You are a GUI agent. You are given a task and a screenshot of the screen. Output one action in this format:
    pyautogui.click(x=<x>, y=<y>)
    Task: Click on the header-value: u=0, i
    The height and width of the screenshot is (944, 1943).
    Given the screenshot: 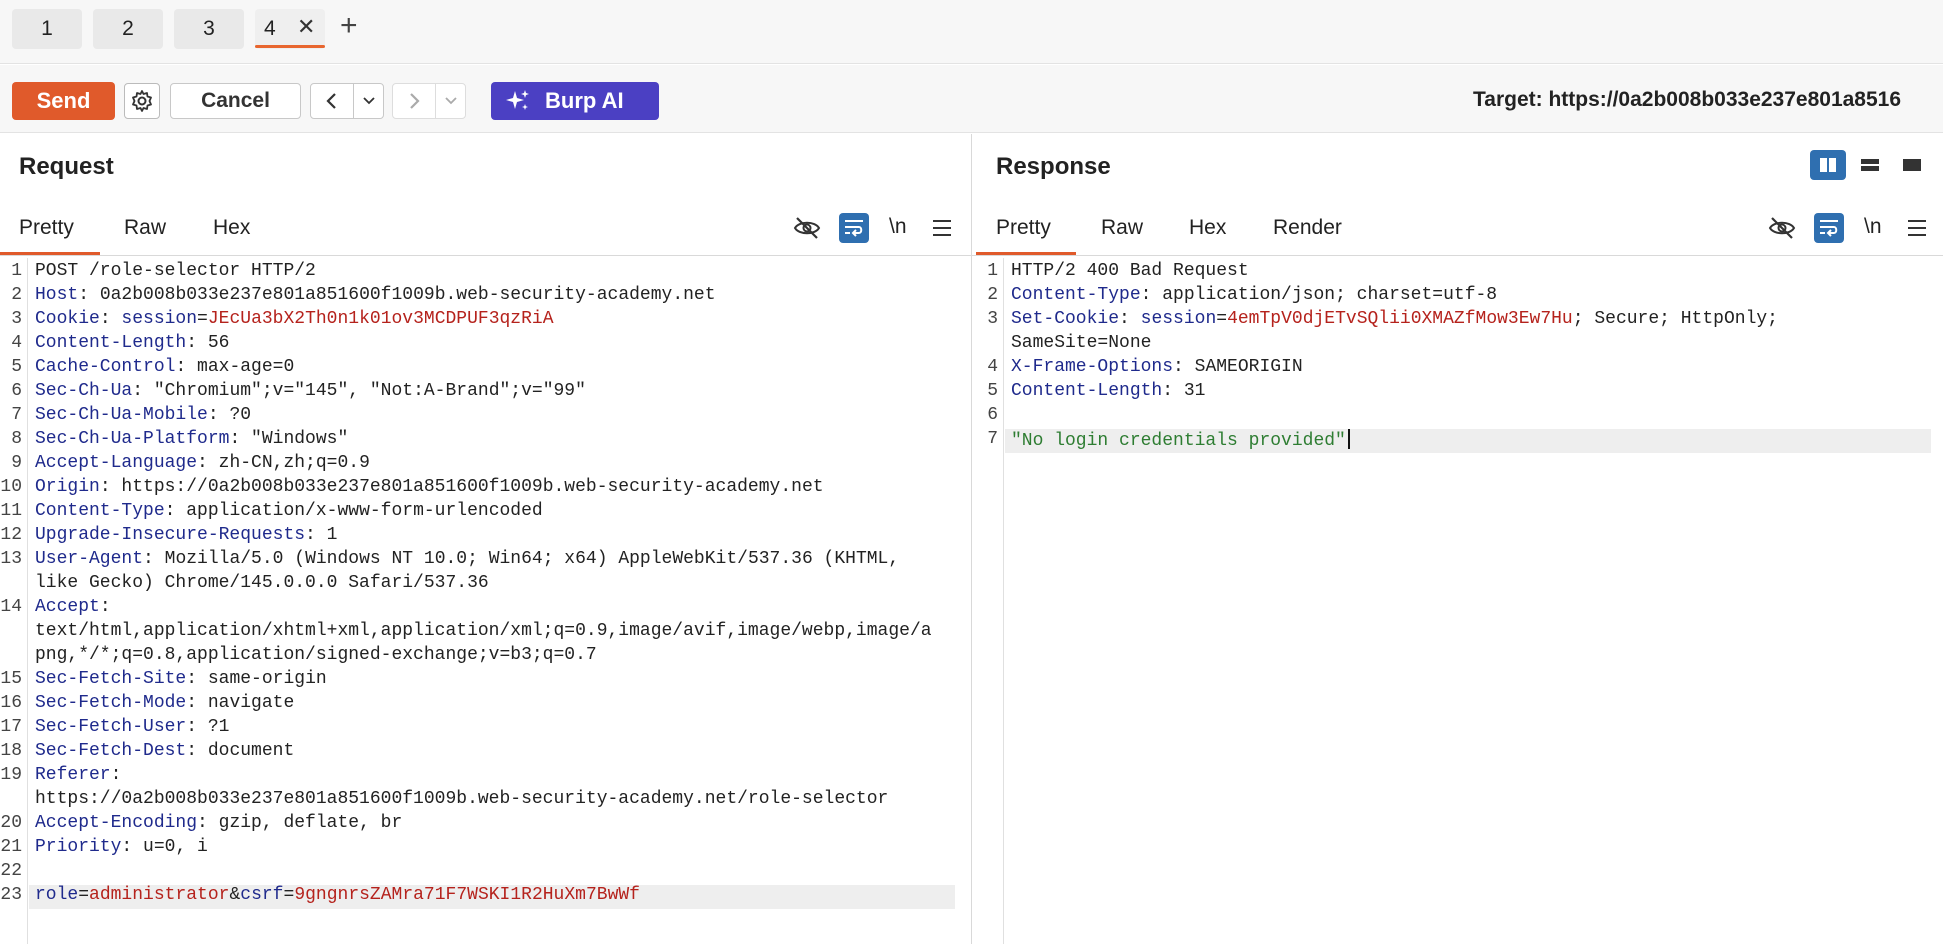 What is the action you would take?
    pyautogui.click(x=170, y=847)
    